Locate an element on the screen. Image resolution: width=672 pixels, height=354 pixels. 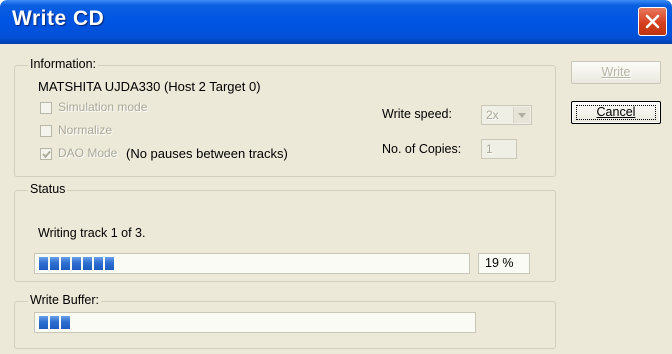
drive-name: MATSHITA UJDA330 (Host 2 Target 0) is located at coordinates (149, 86).